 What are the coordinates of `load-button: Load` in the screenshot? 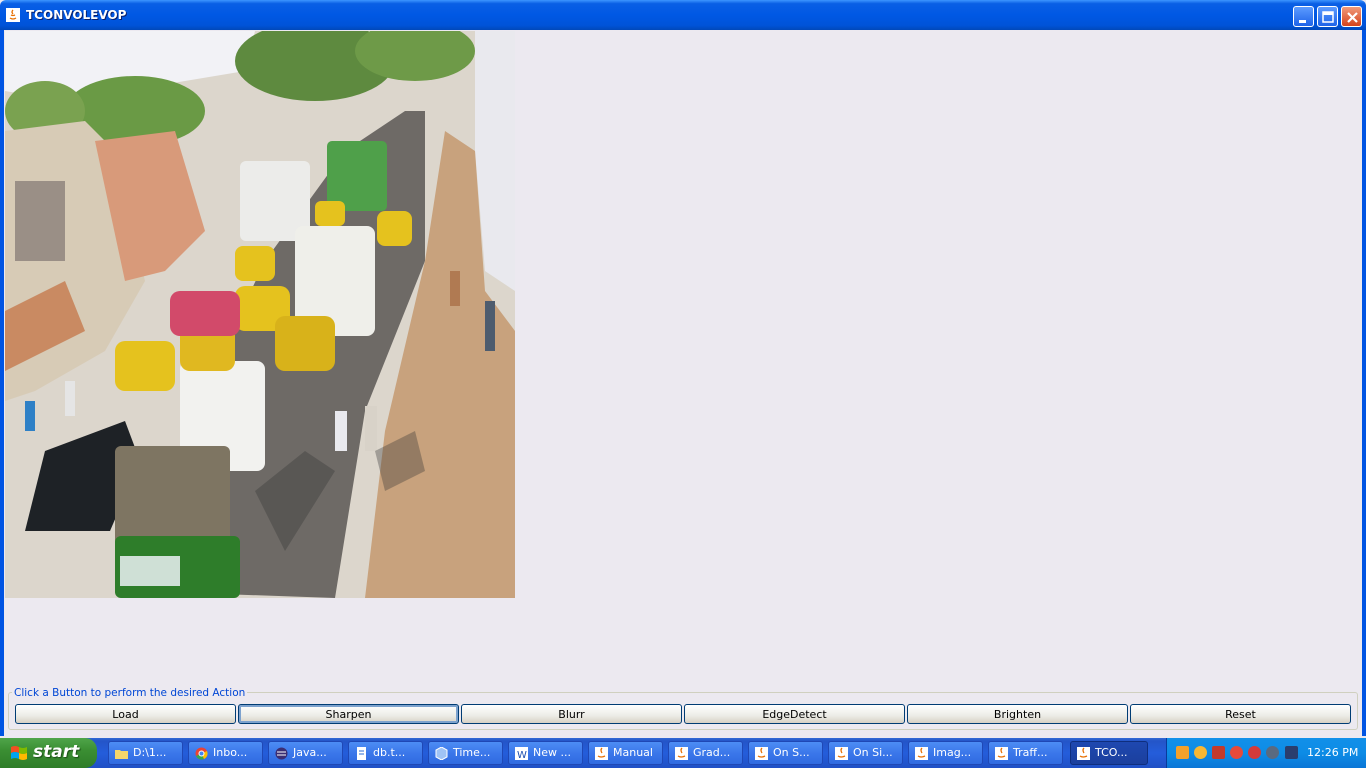 It's located at (125, 714).